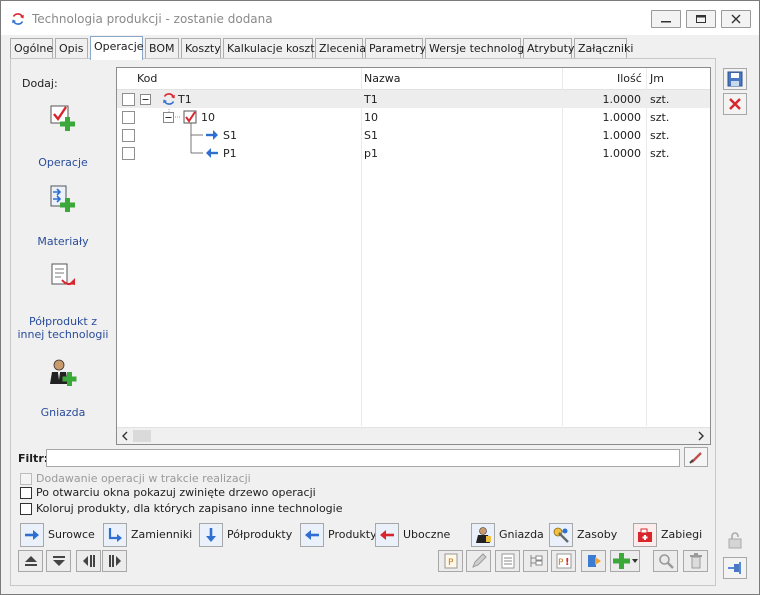 This screenshot has width=760, height=595. What do you see at coordinates (413, 99) in the screenshot?
I see `tree-row-t1: T1 T1 1.0000 szt.` at bounding box center [413, 99].